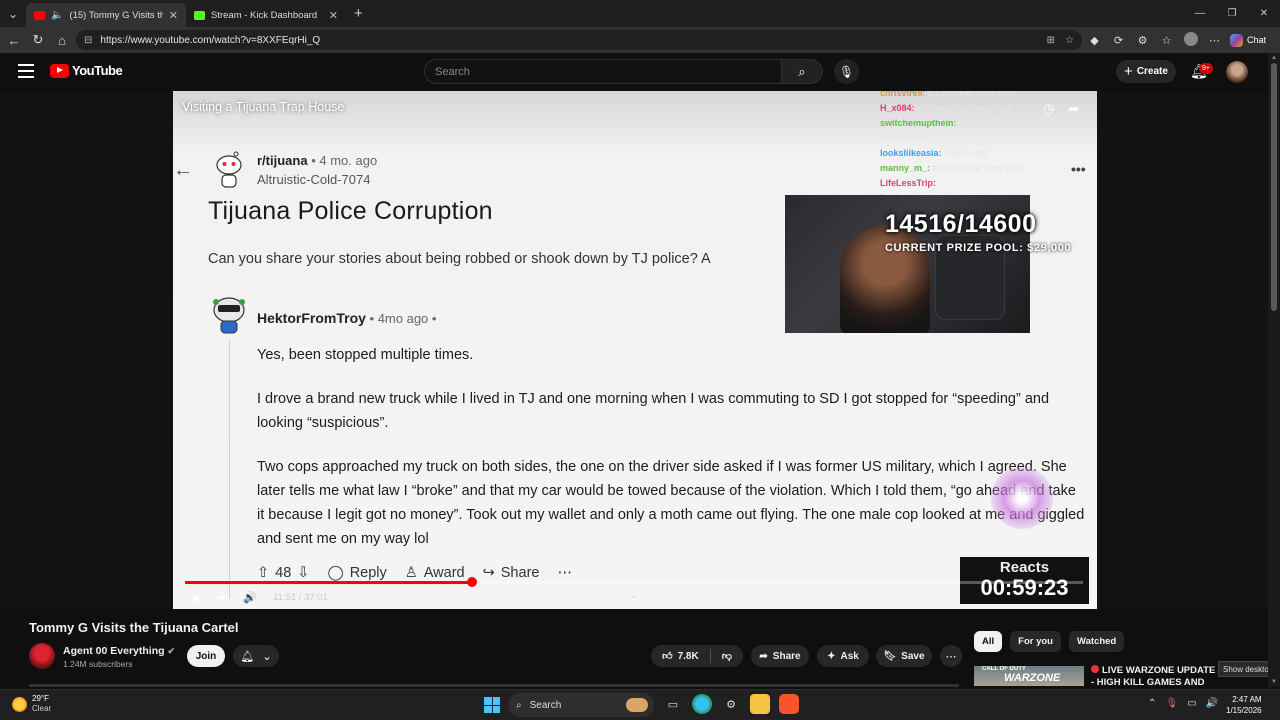 This screenshot has width=1280, height=720. I want to click on scroll-up-icon: ▲, so click(1274, 58).